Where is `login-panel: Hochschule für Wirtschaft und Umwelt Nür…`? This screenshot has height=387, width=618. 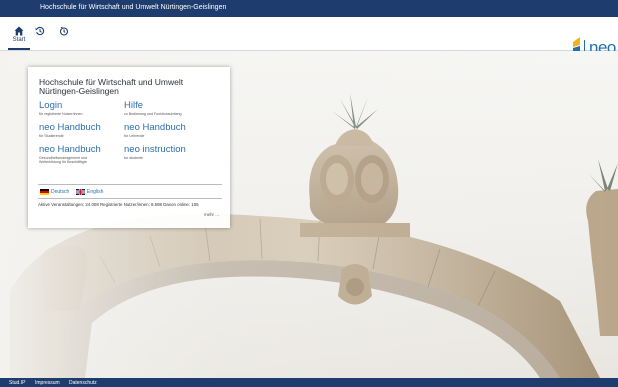 login-panel: Hochschule für Wirtschaft und Umwelt Nür… is located at coordinates (129, 147).